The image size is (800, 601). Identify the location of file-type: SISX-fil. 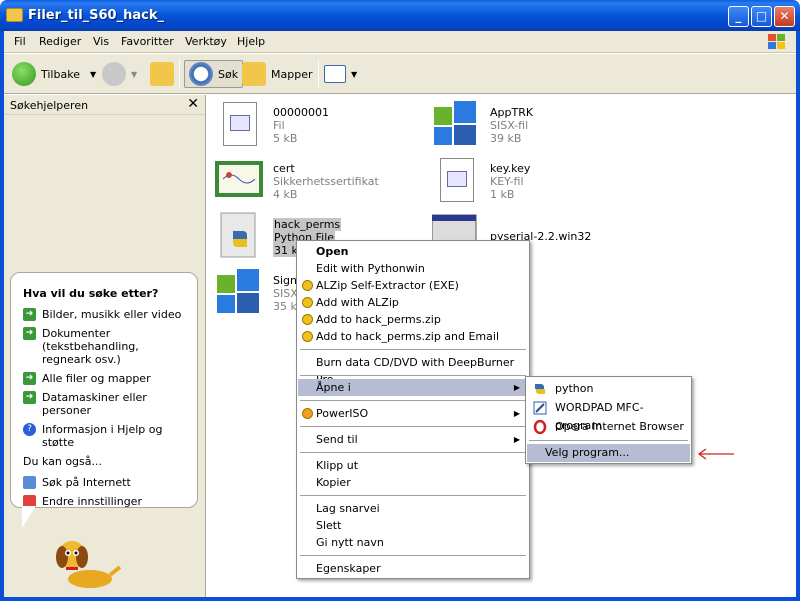
(509, 125).